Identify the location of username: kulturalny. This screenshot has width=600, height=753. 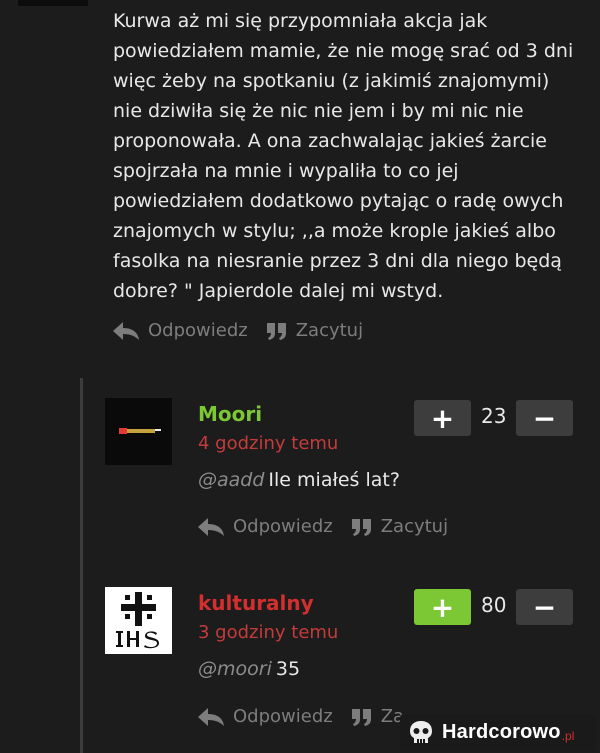
(256, 603).